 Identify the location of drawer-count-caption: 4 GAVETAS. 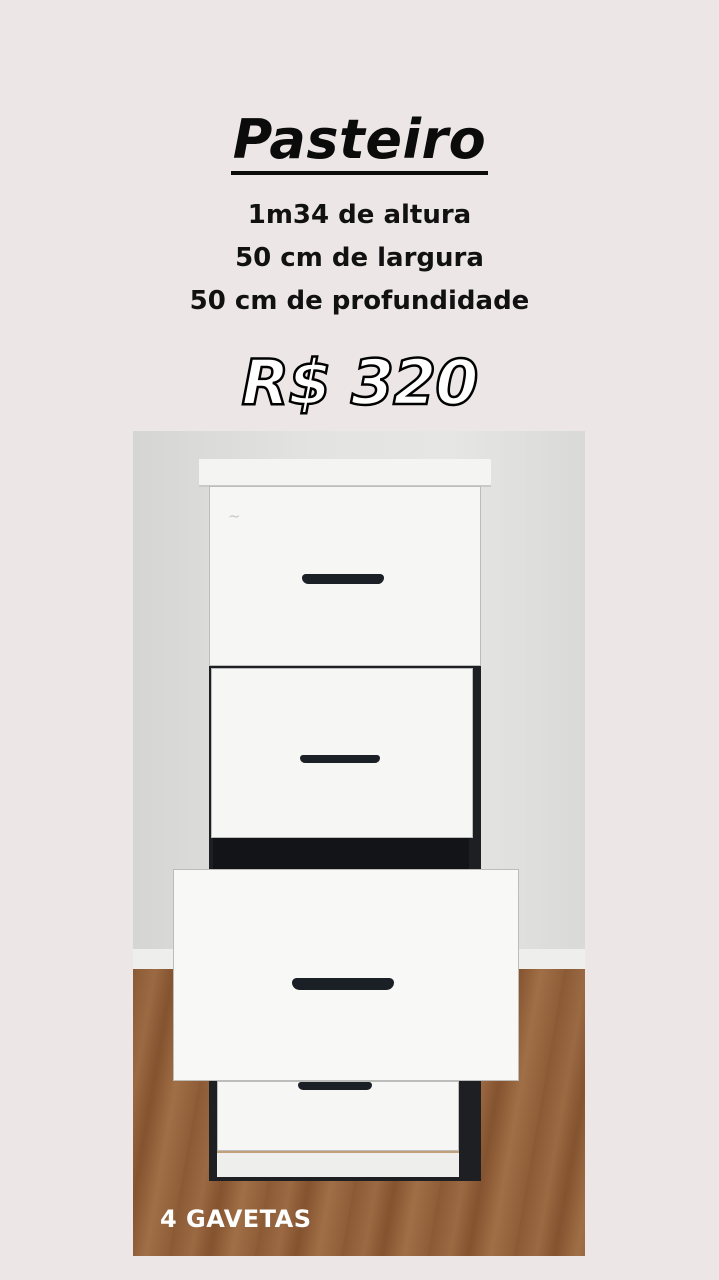
(236, 1219).